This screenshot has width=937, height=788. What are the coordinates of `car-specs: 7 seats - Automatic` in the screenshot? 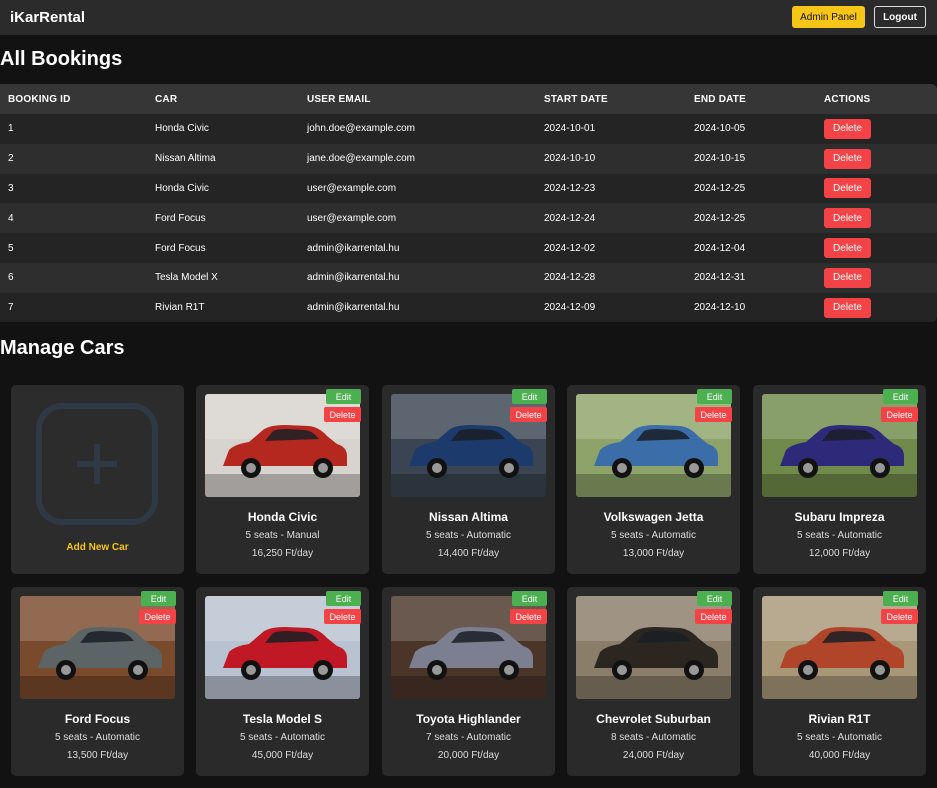 It's located at (468, 737).